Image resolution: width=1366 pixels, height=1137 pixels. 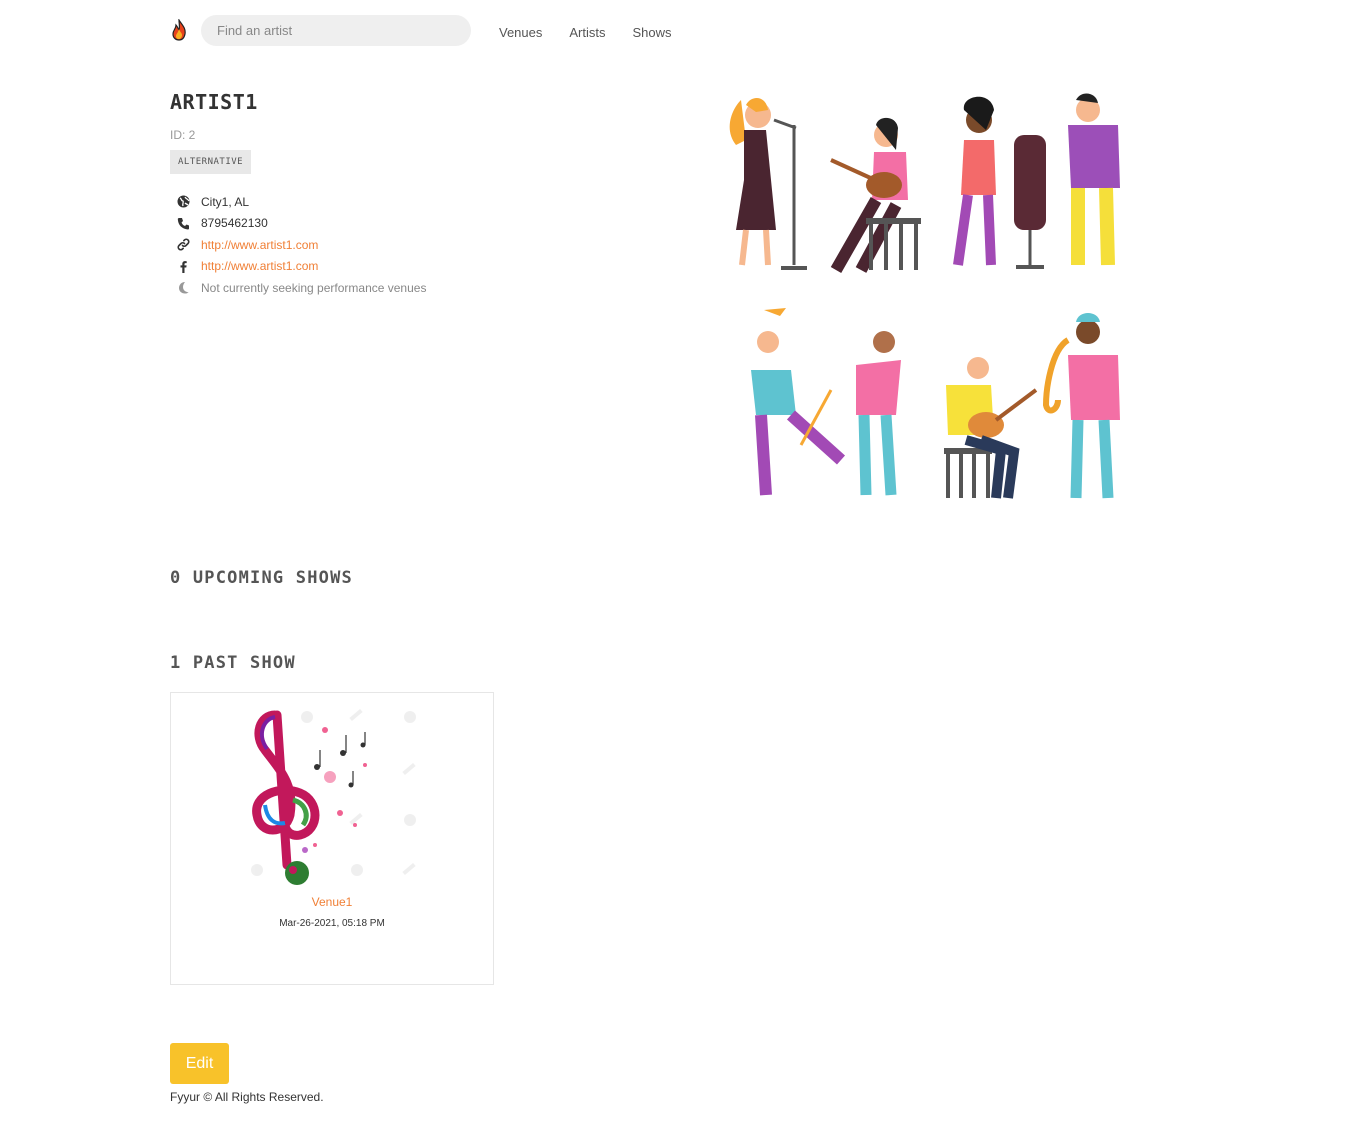 What do you see at coordinates (233, 663) in the screenshot?
I see `past-shows-title: 1 PAST SHOW` at bounding box center [233, 663].